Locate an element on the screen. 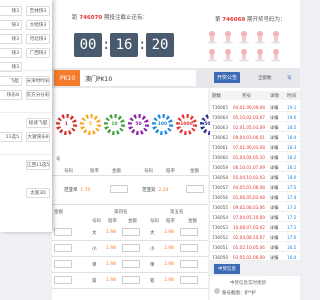 The height and width of the screenshot is (300, 320). menu-item-lottery: 11选5 is located at coordinates (11, 137).